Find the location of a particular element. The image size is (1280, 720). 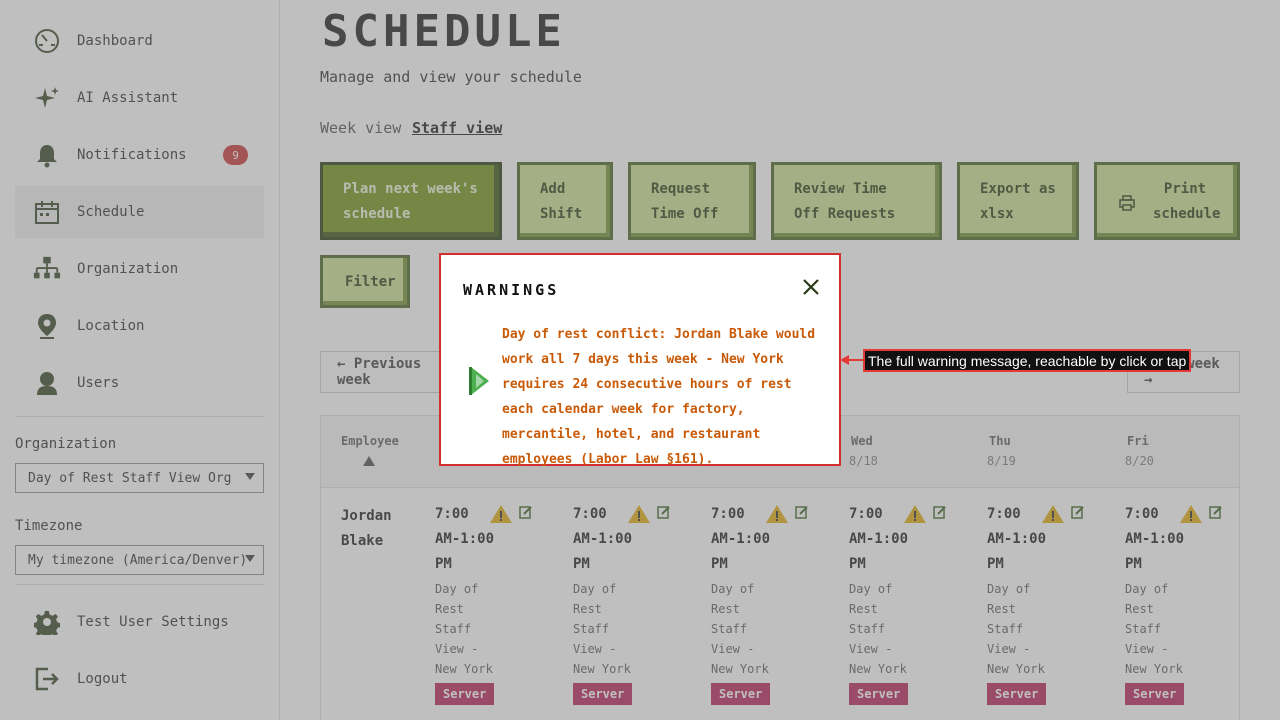

play-arrow-icon is located at coordinates (481, 383).